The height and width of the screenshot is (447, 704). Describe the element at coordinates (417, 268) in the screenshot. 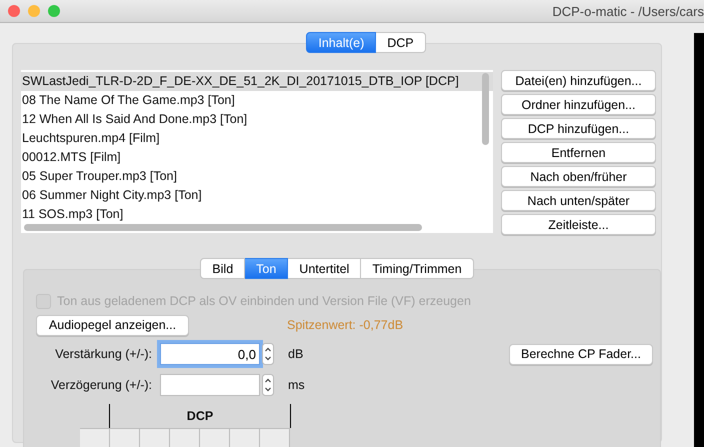

I see `tab: Timing/Trimmen` at that location.